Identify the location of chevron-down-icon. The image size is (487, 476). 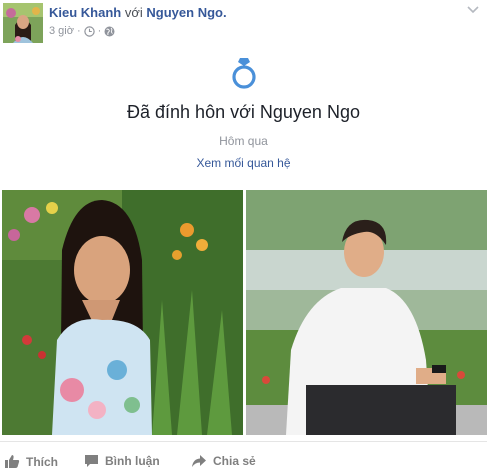
(473, 10).